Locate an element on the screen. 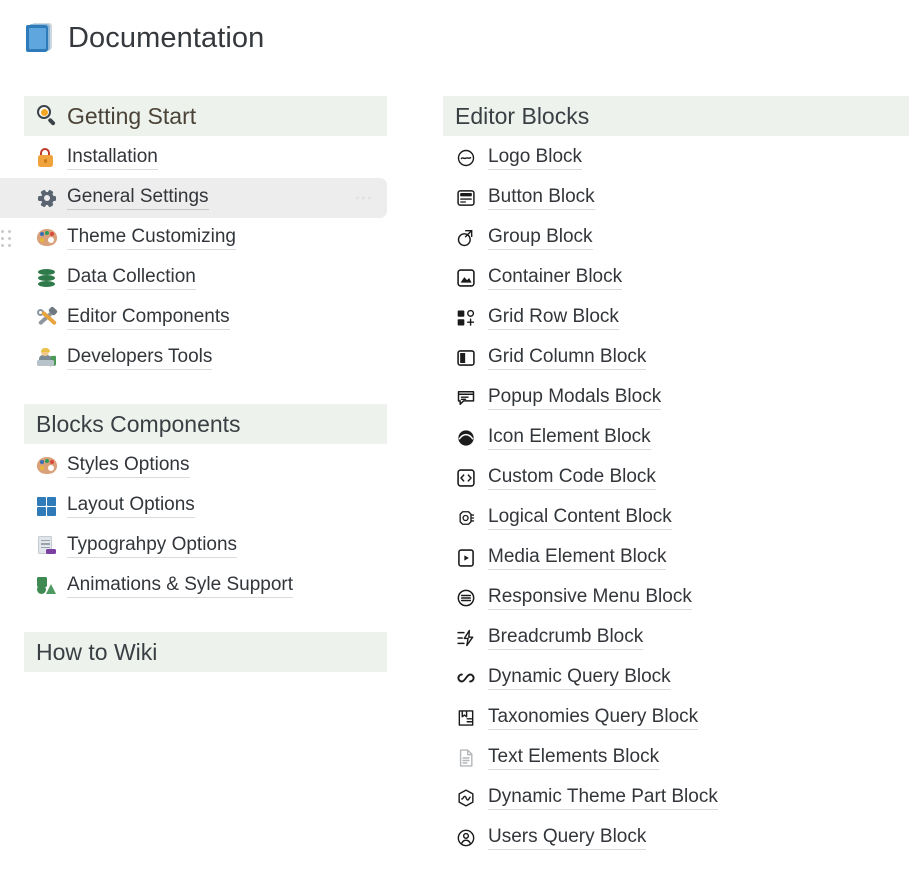 The width and height of the screenshot is (917, 881). list-item-logical-content-block: Logical Content Block is located at coordinates (676, 518).